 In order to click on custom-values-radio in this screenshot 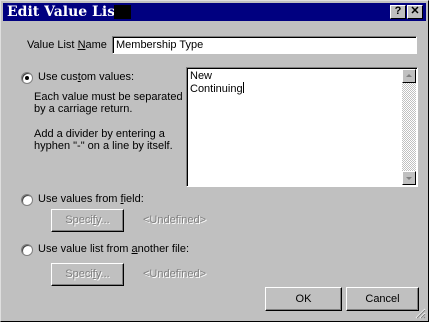, I will do `click(27, 78)`.